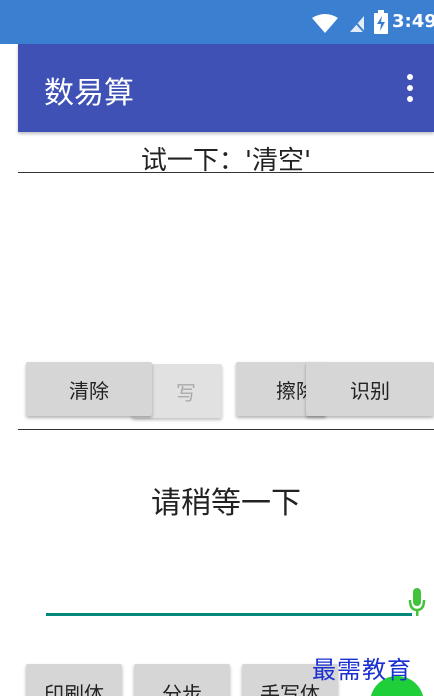 This screenshot has width=434, height=696. I want to click on wifi-icon, so click(325, 23).